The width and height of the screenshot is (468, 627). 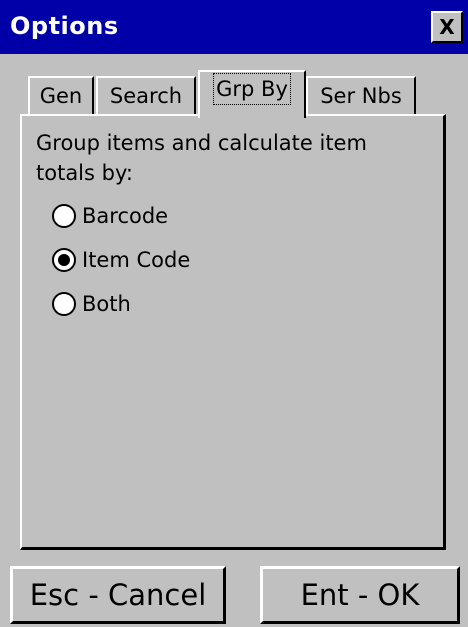 I want to click on cancel-button: Esc - Cancel, so click(x=118, y=595).